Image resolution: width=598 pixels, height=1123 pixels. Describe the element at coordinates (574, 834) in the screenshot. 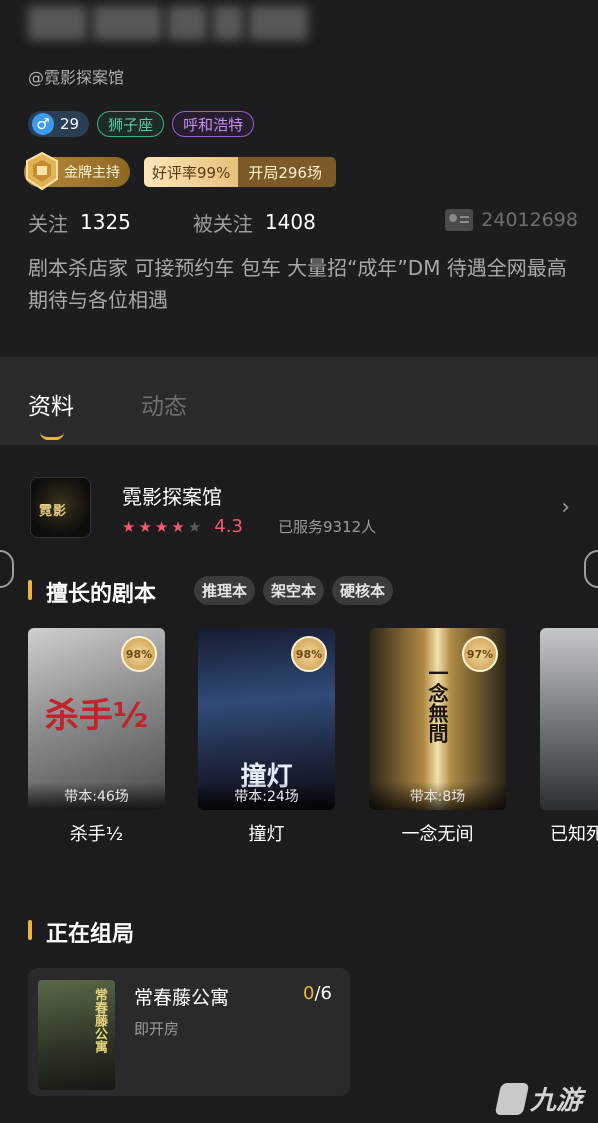

I see `script-name: 已知死` at that location.